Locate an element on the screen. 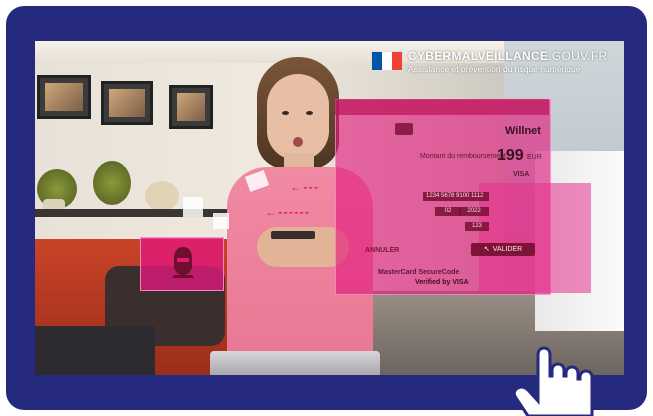 The height and width of the screenshot is (416, 653). expiry-year-field: 2022 is located at coordinates (474, 211).